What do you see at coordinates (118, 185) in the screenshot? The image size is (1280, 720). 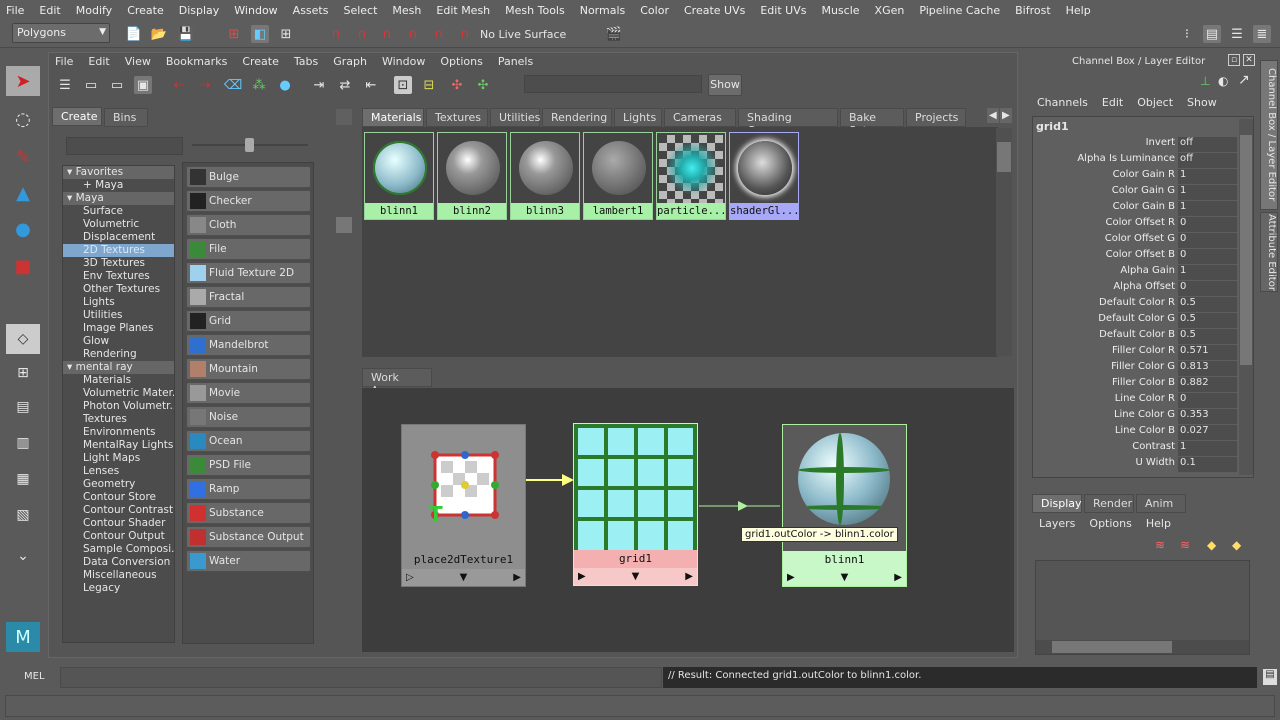 I see `tree-item: + Maya` at bounding box center [118, 185].